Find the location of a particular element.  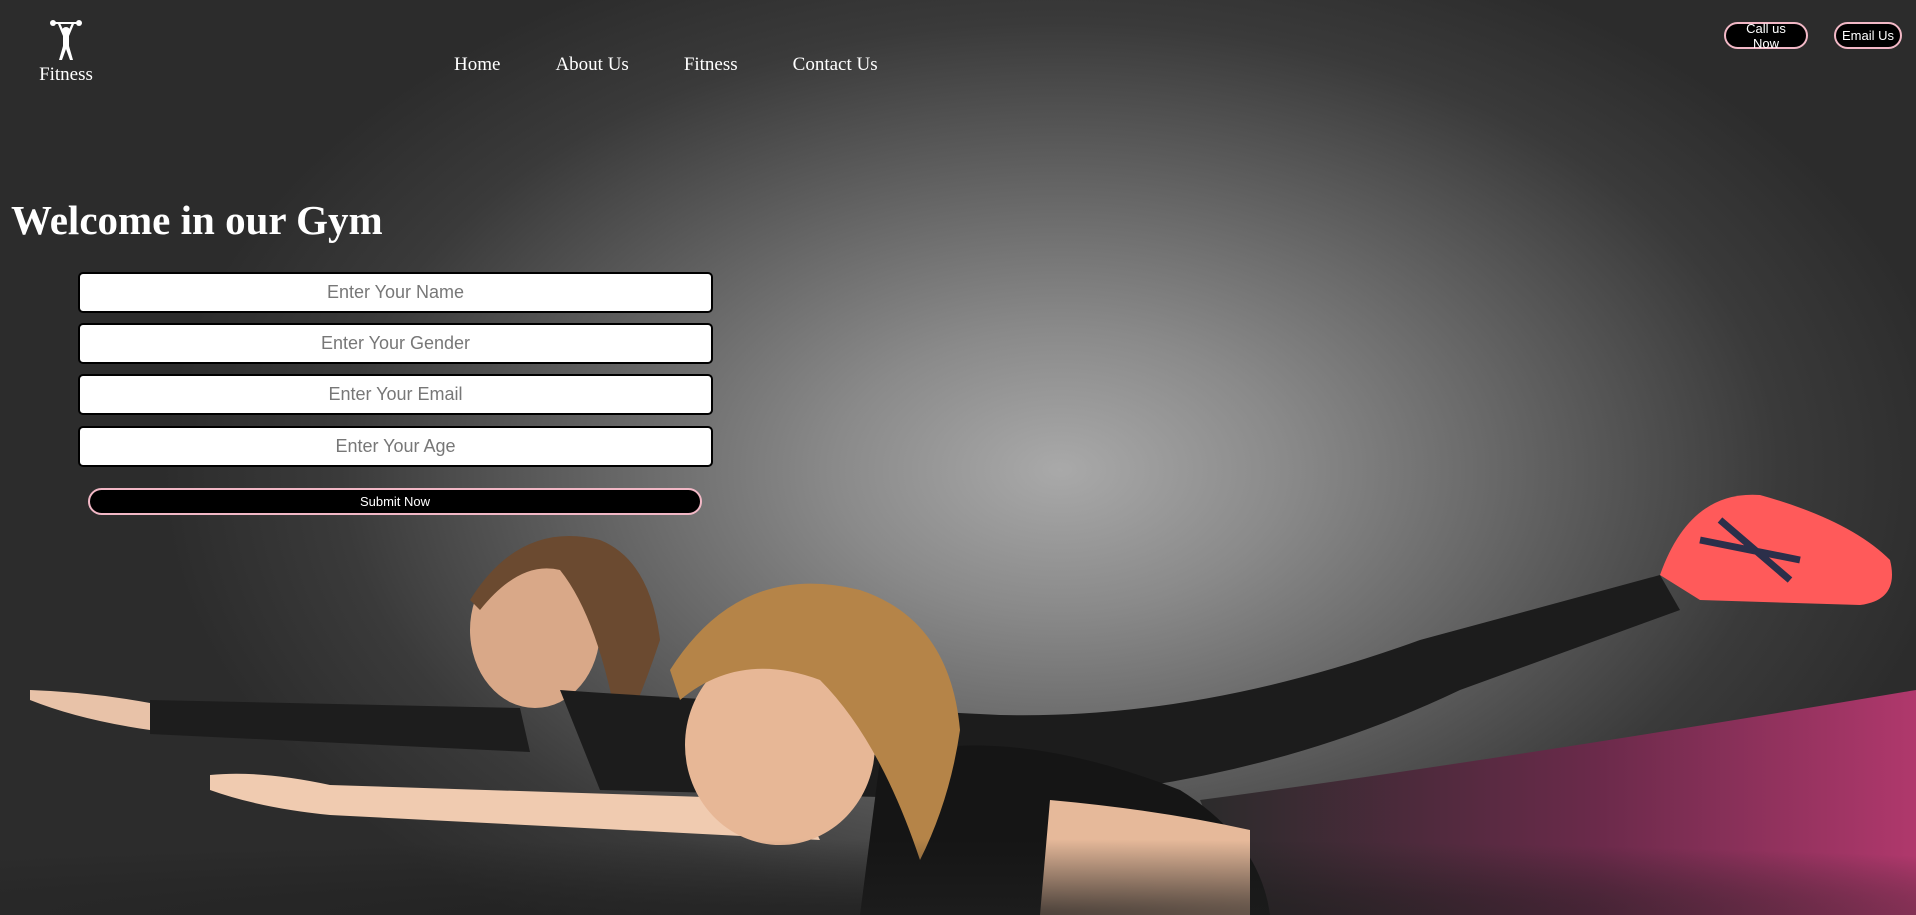

nav-about-link: About Us is located at coordinates (591, 65).